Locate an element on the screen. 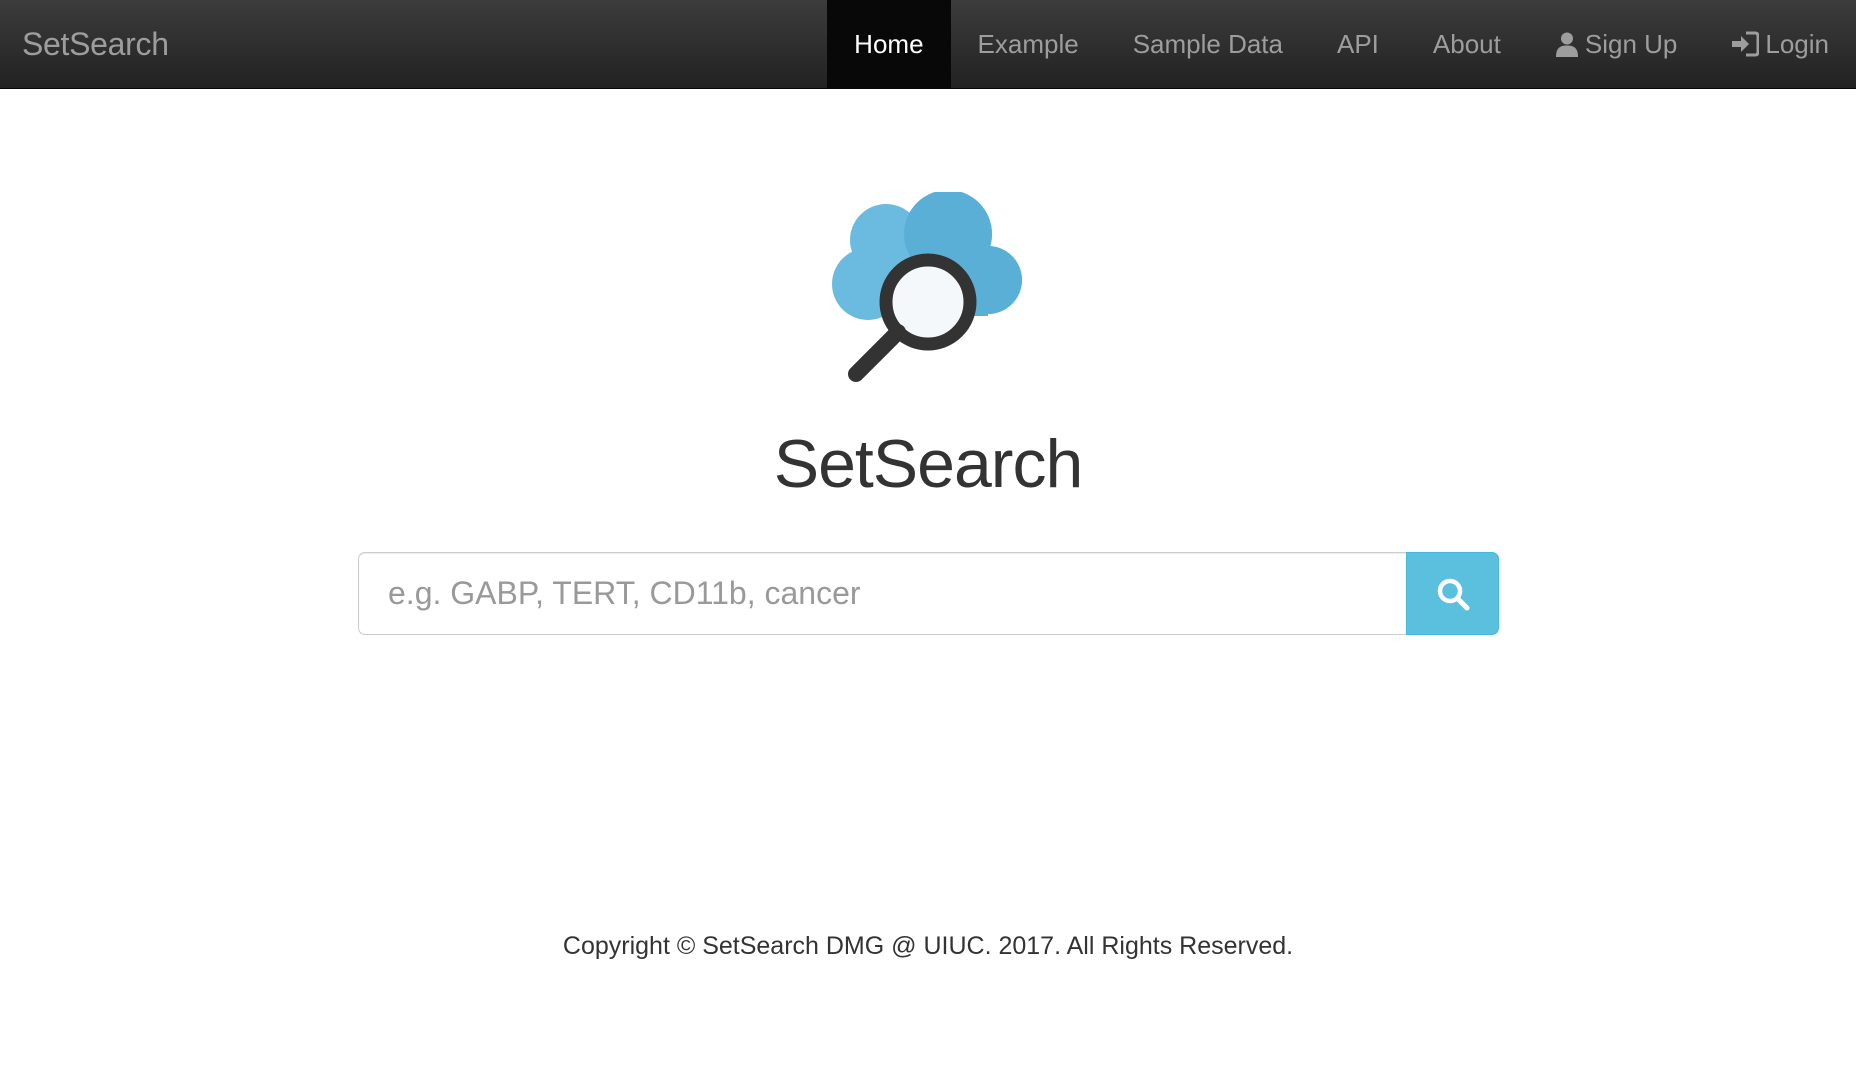 This screenshot has width=1856, height=1084. nav-item-label: Sample Data is located at coordinates (1207, 44).